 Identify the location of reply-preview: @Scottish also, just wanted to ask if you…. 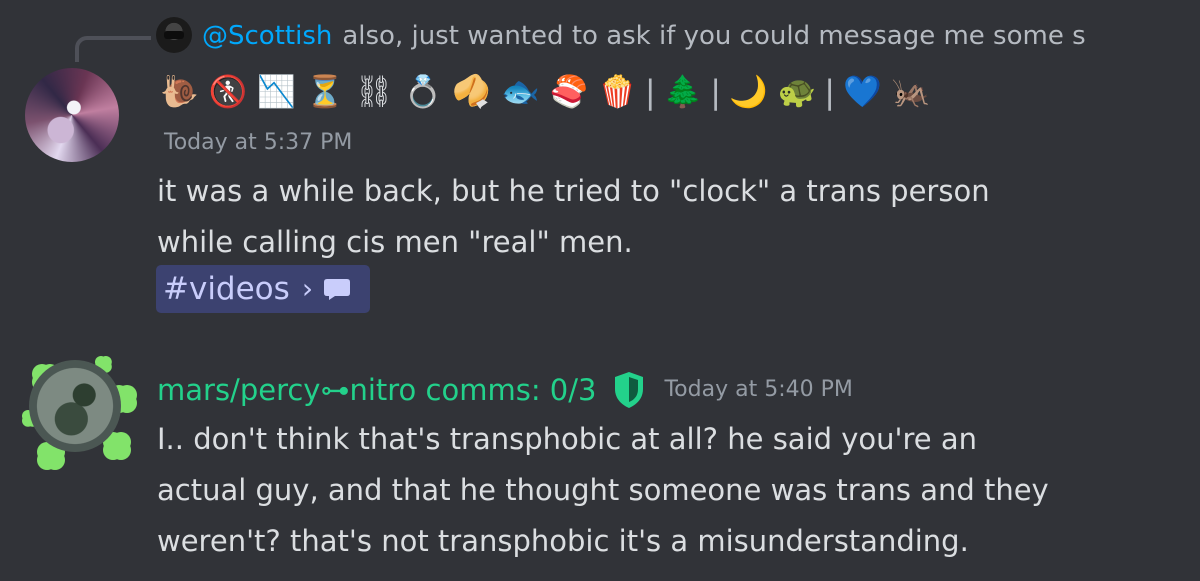
(647, 36).